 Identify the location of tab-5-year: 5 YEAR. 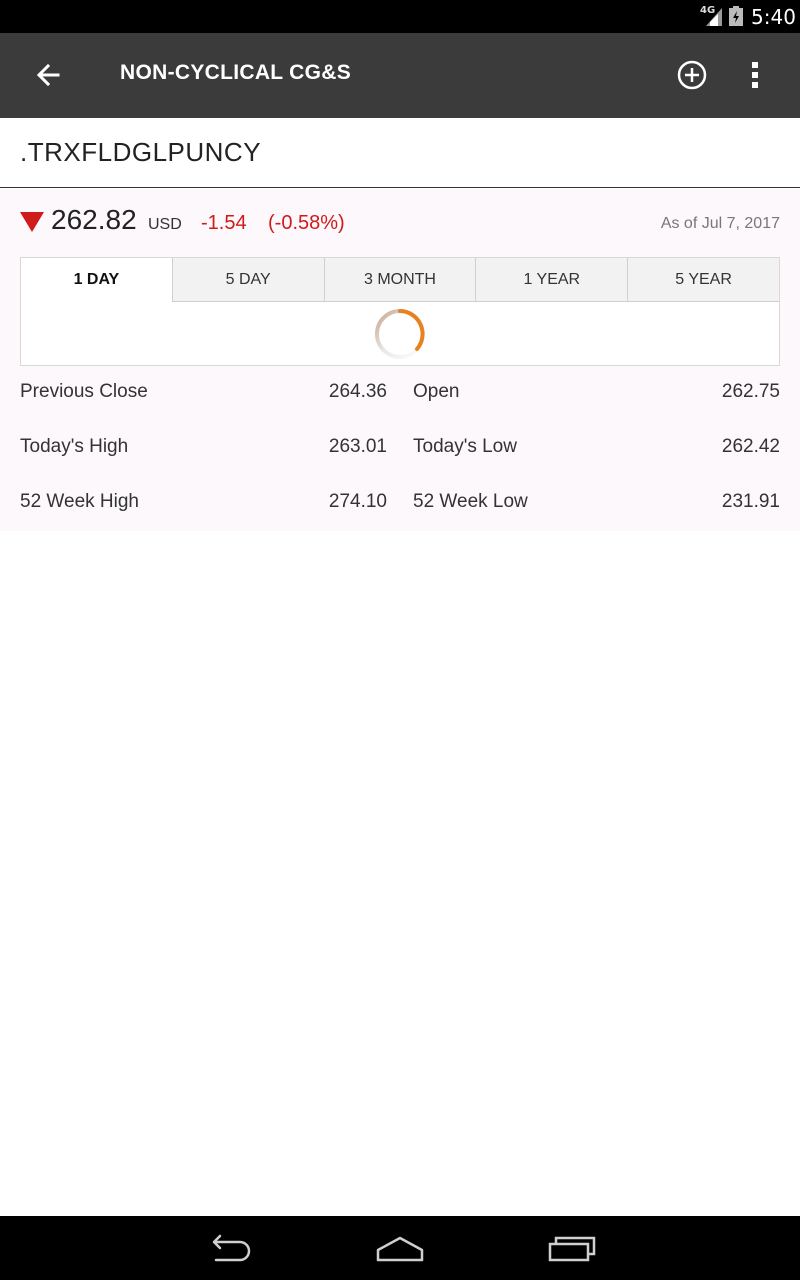
(703, 280).